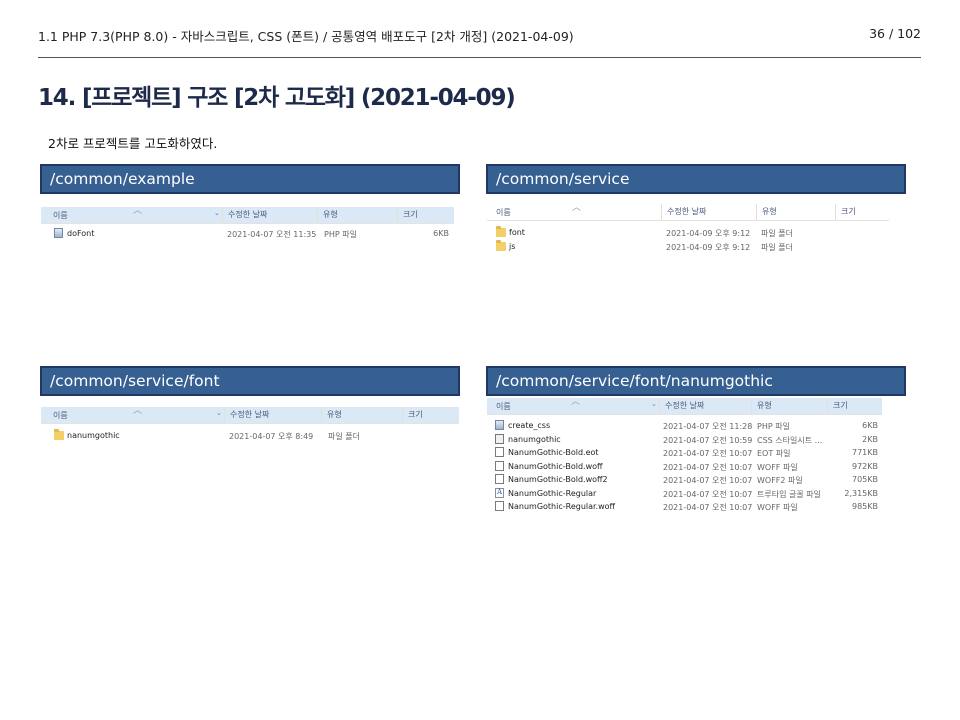  Describe the element at coordinates (552, 493) in the screenshot. I see `file-name: NanumGothic-Regular` at that location.